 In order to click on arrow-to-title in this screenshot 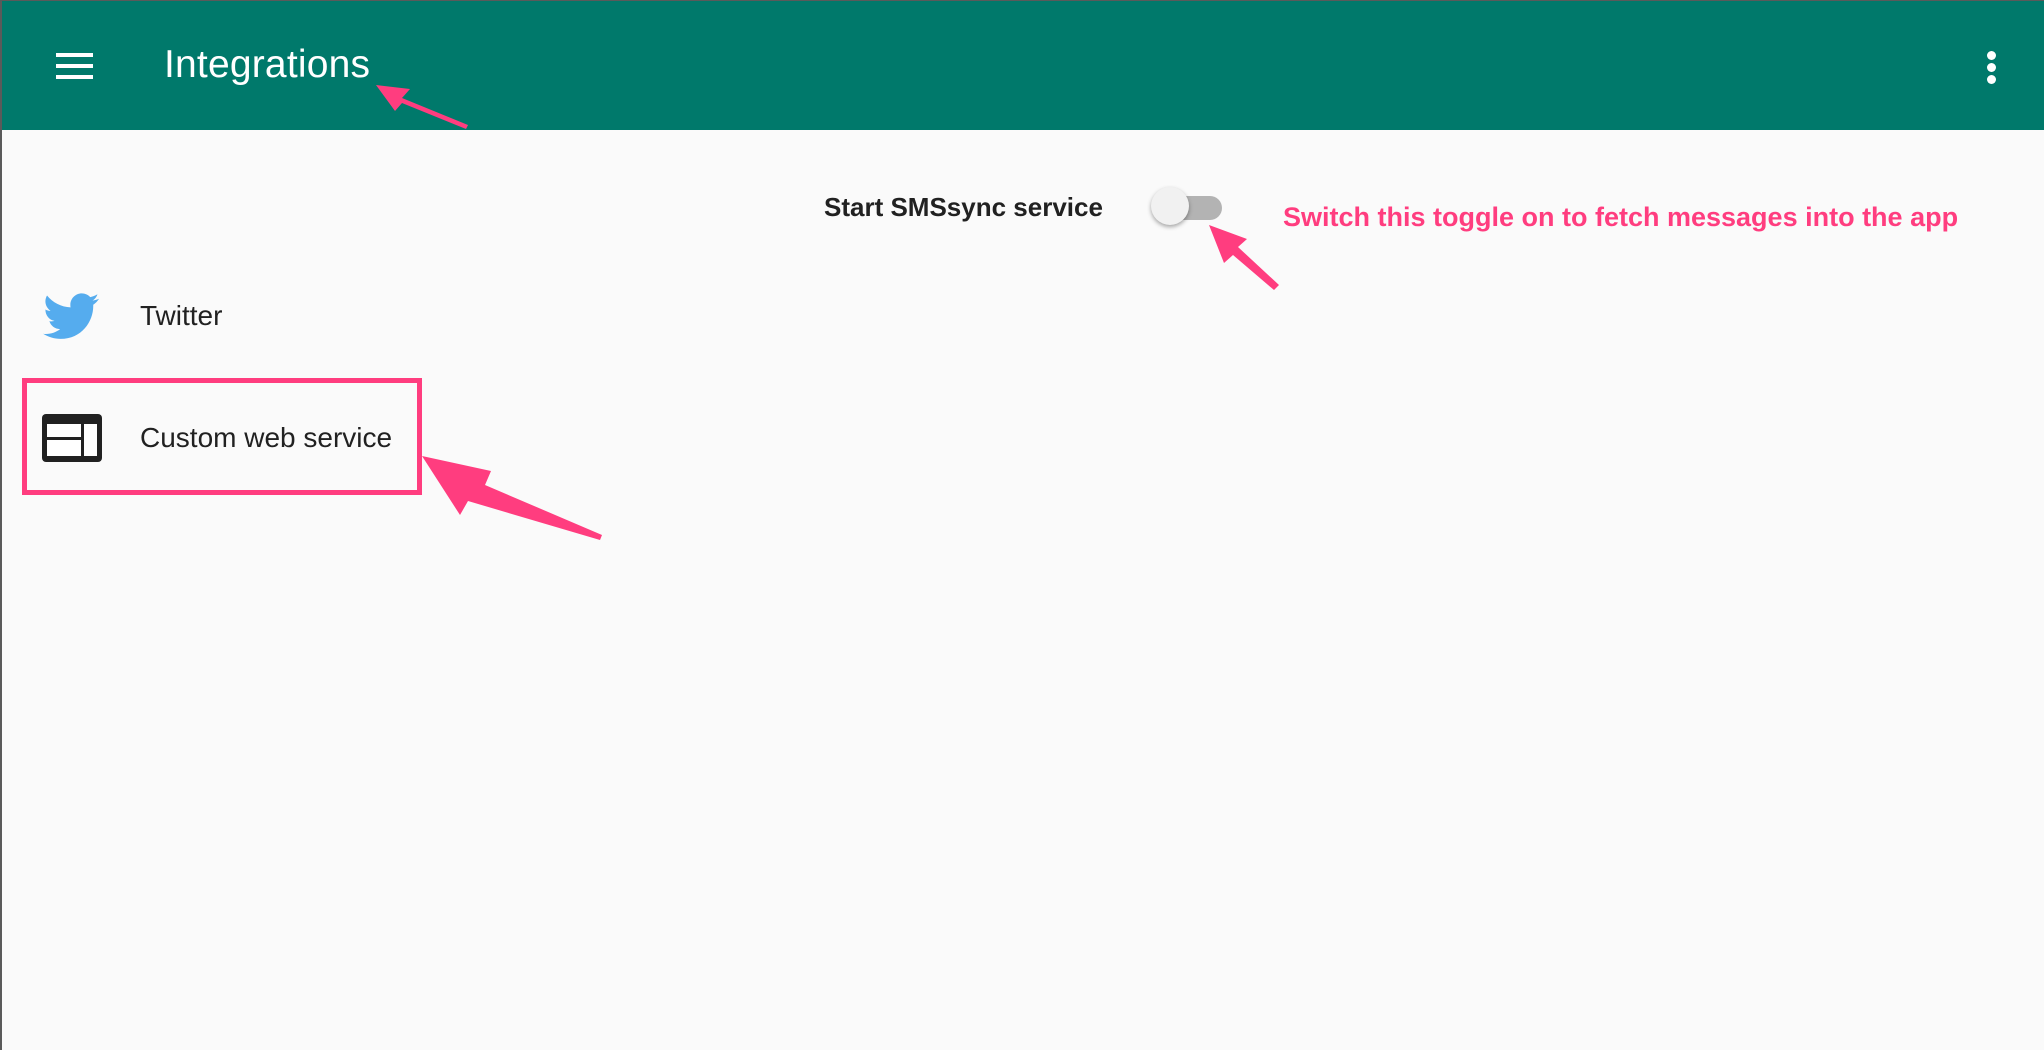, I will do `click(422, 107)`.